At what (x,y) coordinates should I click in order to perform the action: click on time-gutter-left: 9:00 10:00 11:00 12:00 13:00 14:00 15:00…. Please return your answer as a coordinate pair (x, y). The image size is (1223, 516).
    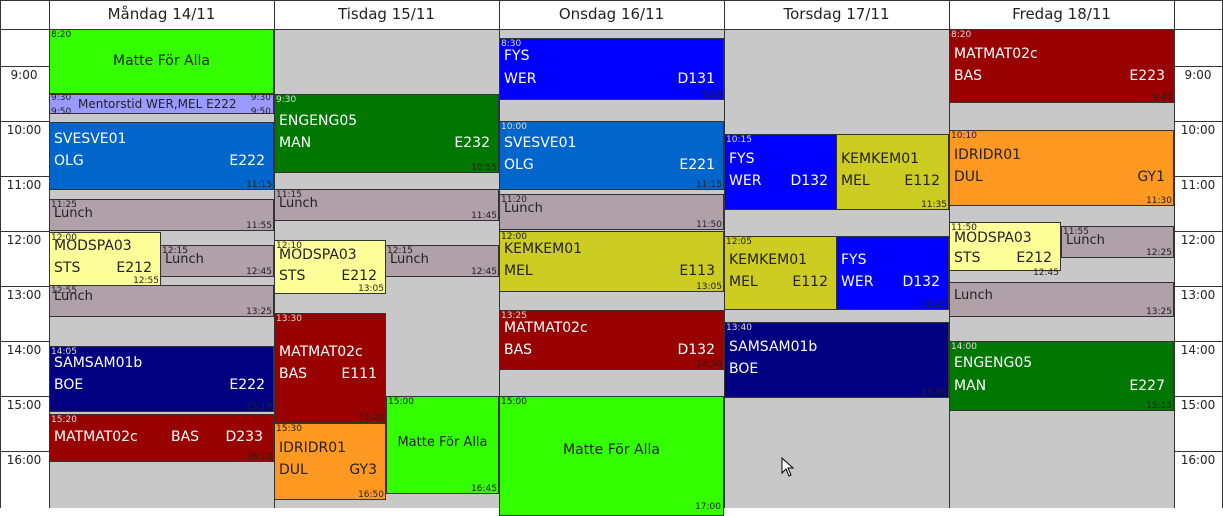
    Looking at the image, I should click on (24, 268).